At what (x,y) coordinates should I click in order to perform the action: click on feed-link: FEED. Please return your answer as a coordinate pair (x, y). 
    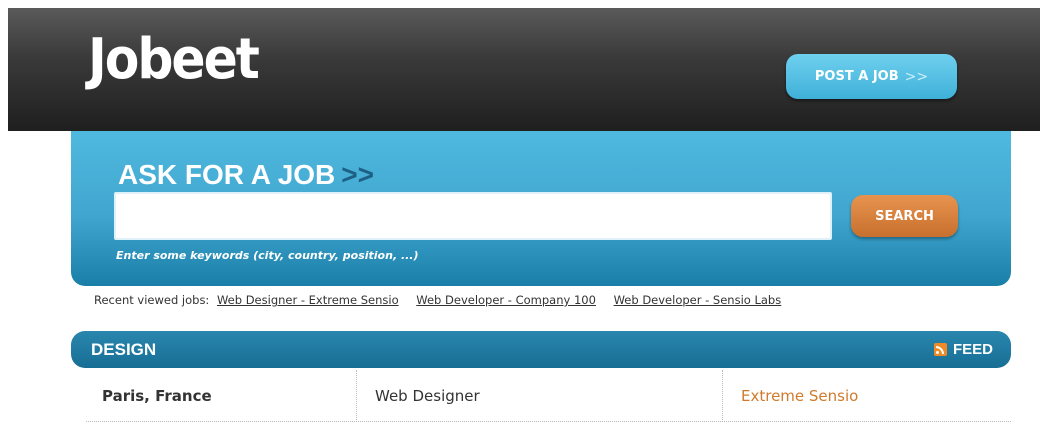
    Looking at the image, I should click on (963, 349).